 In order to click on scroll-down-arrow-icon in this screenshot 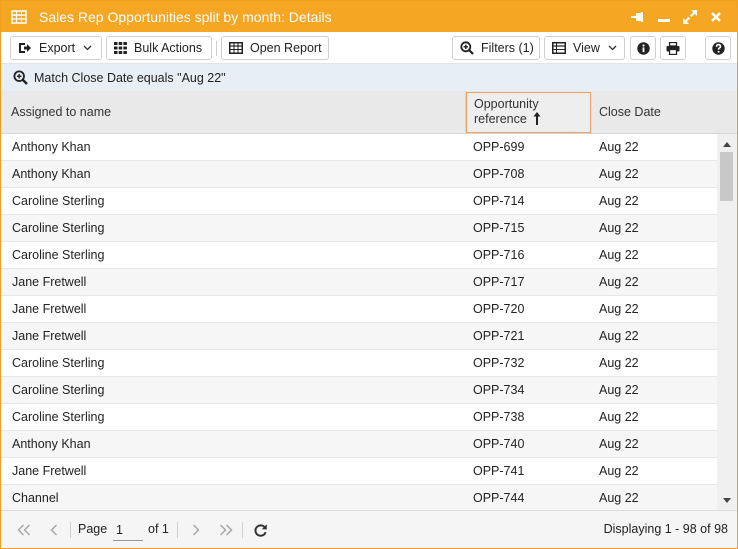, I will do `click(727, 500)`.